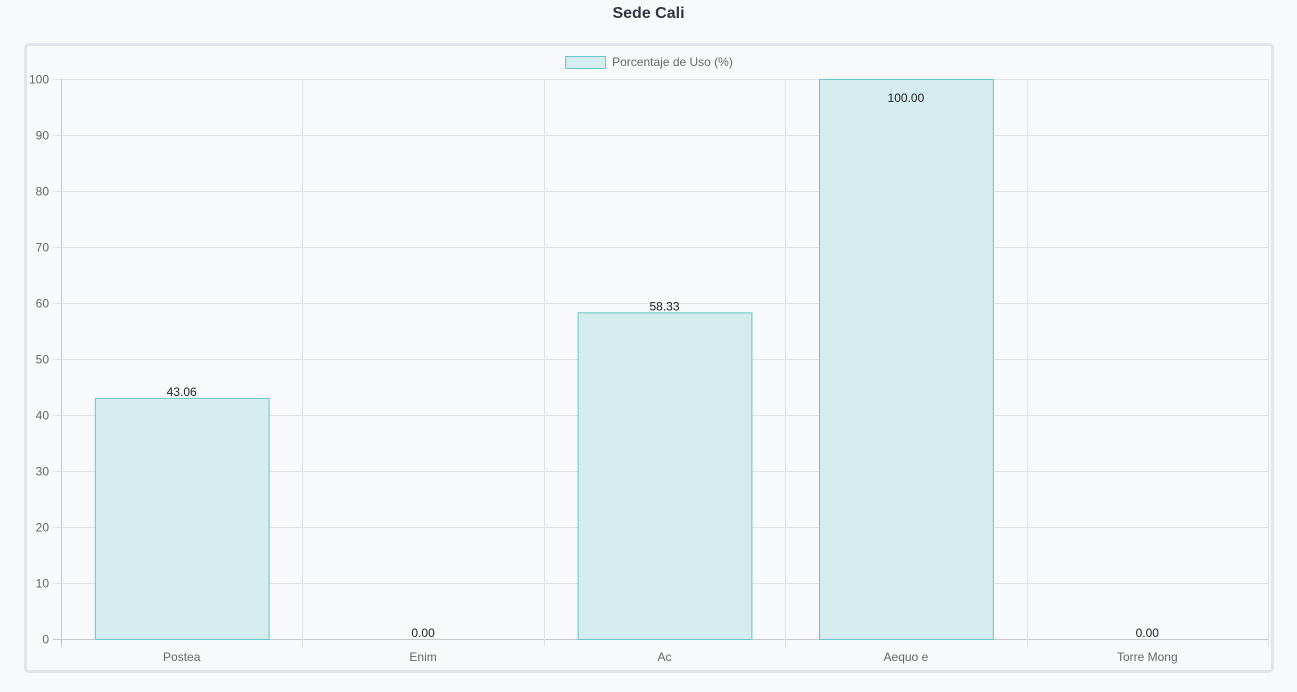 This screenshot has height=692, width=1297. Describe the element at coordinates (43, 528) in the screenshot. I see `y-tick-label: 20` at that location.